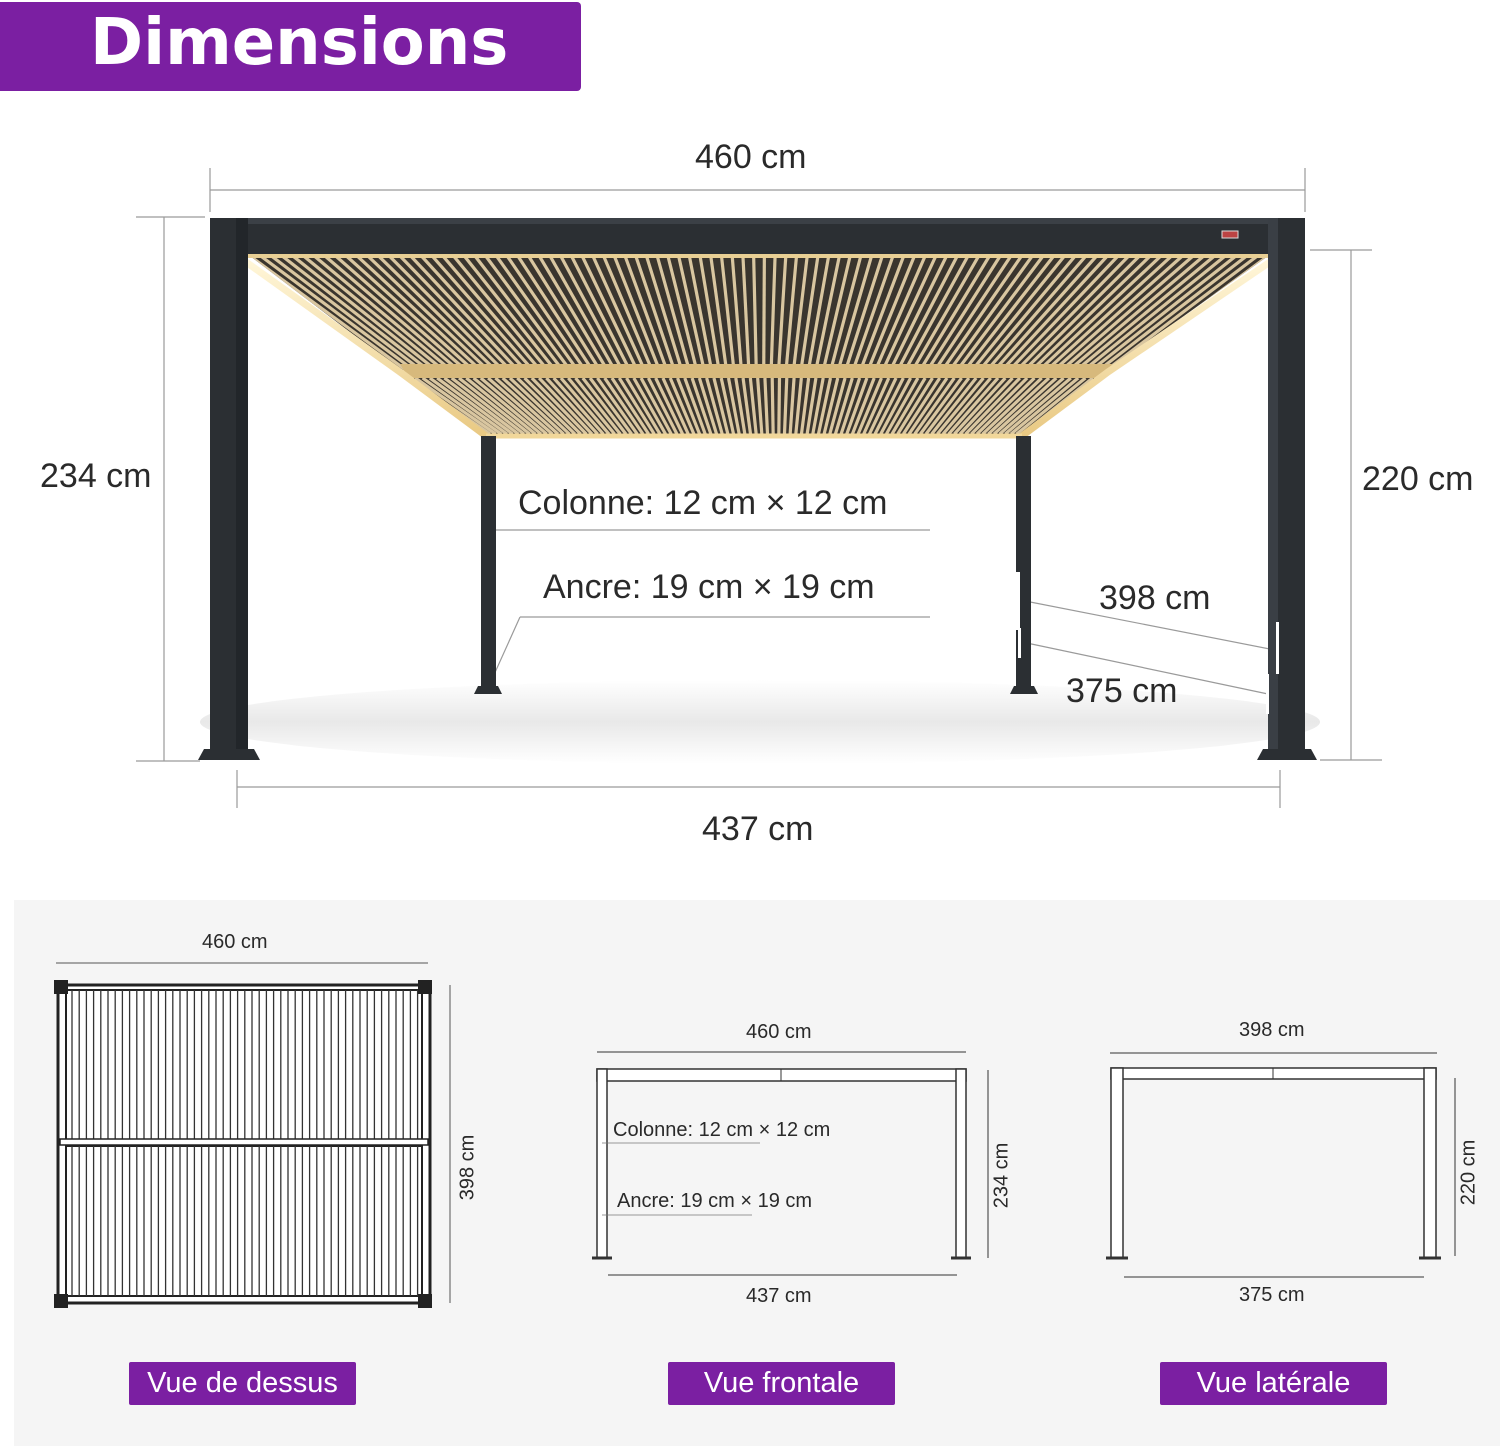 Image resolution: width=1500 pixels, height=1446 pixels. What do you see at coordinates (1273, 1383) in the screenshot?
I see `side-view-tag: Vue latérale` at bounding box center [1273, 1383].